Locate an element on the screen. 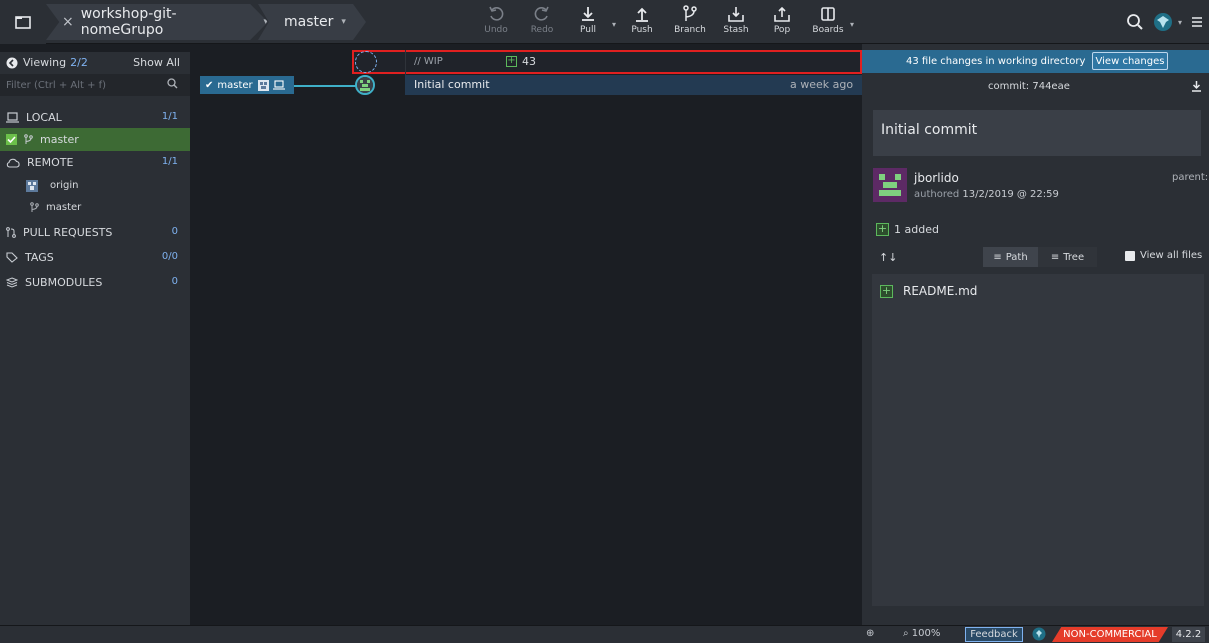 The height and width of the screenshot is (643, 1209). commit-message: Initial commit is located at coordinates (452, 84).